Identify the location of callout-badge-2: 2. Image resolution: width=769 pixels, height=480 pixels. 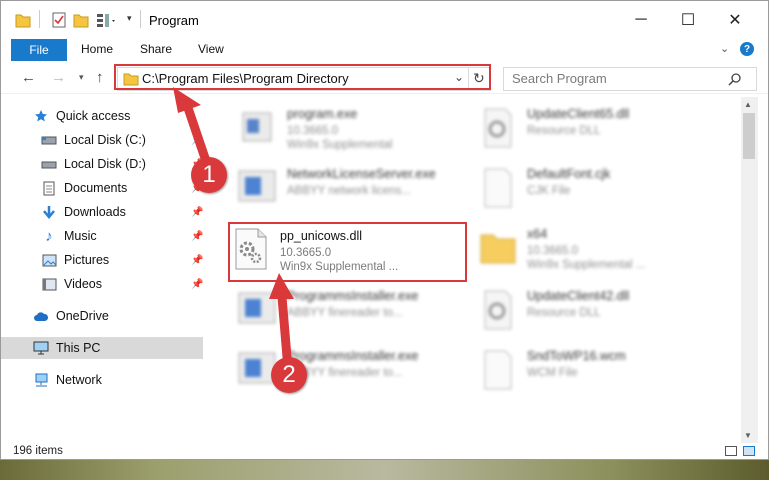
(289, 375).